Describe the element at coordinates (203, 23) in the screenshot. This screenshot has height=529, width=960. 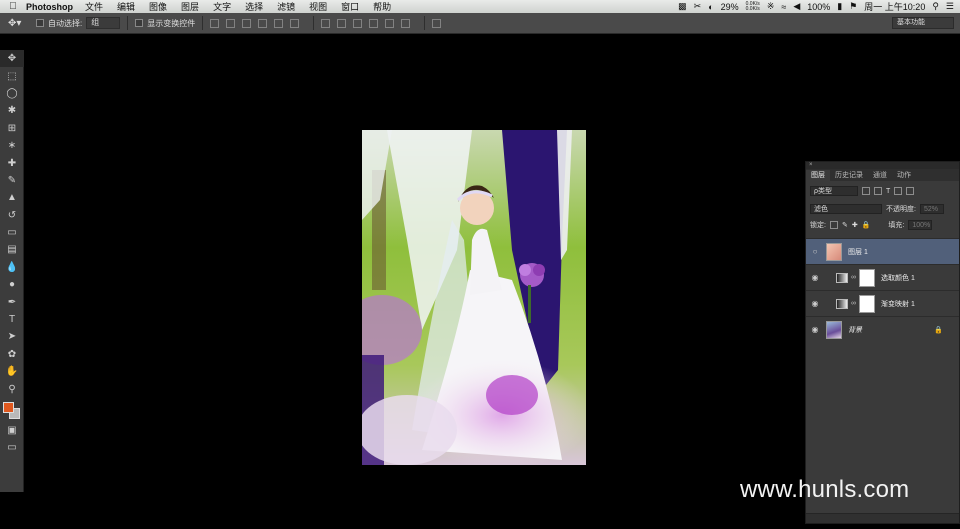
I see `divider` at that location.